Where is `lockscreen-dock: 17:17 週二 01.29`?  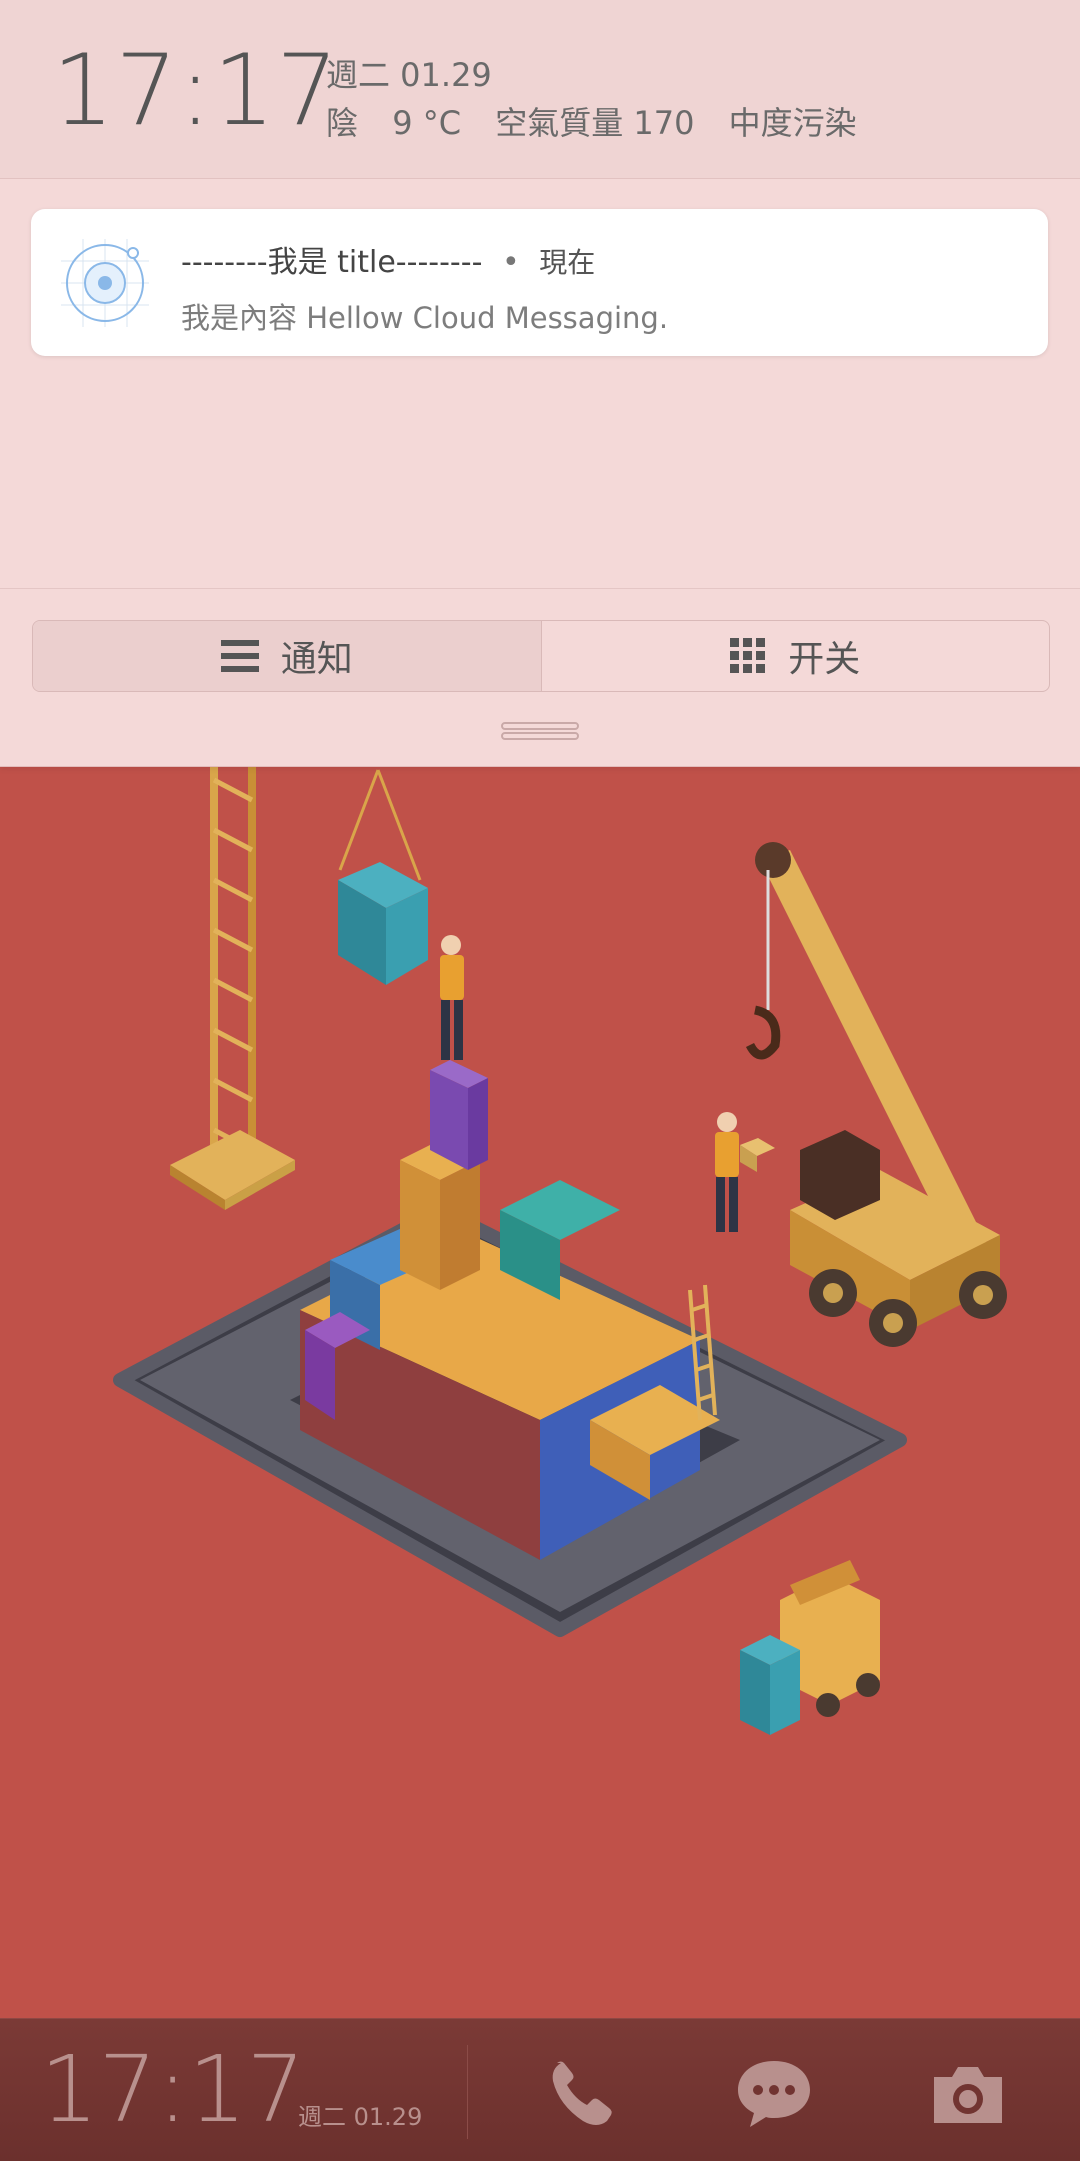 lockscreen-dock: 17:17 週二 01.29 is located at coordinates (540, 2089).